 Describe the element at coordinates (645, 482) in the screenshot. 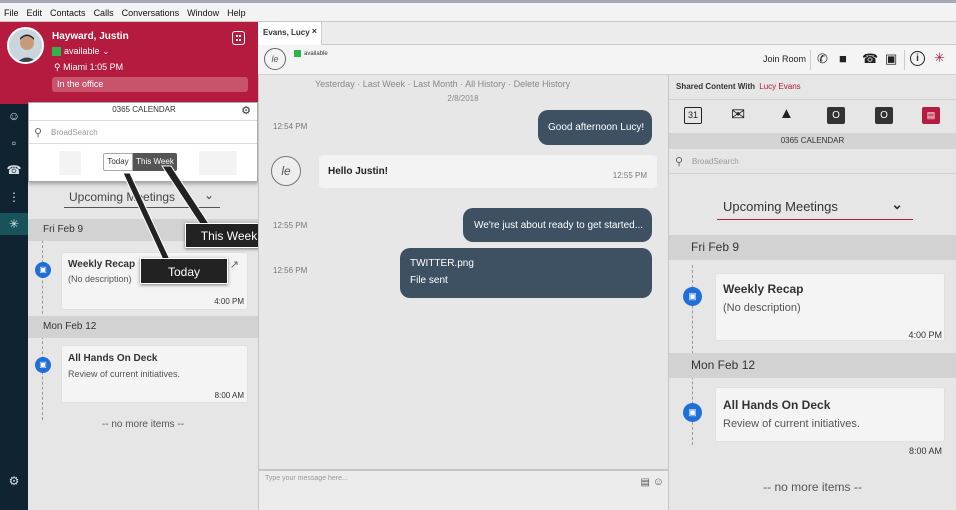

I see `attach-file-icon: ▤` at that location.